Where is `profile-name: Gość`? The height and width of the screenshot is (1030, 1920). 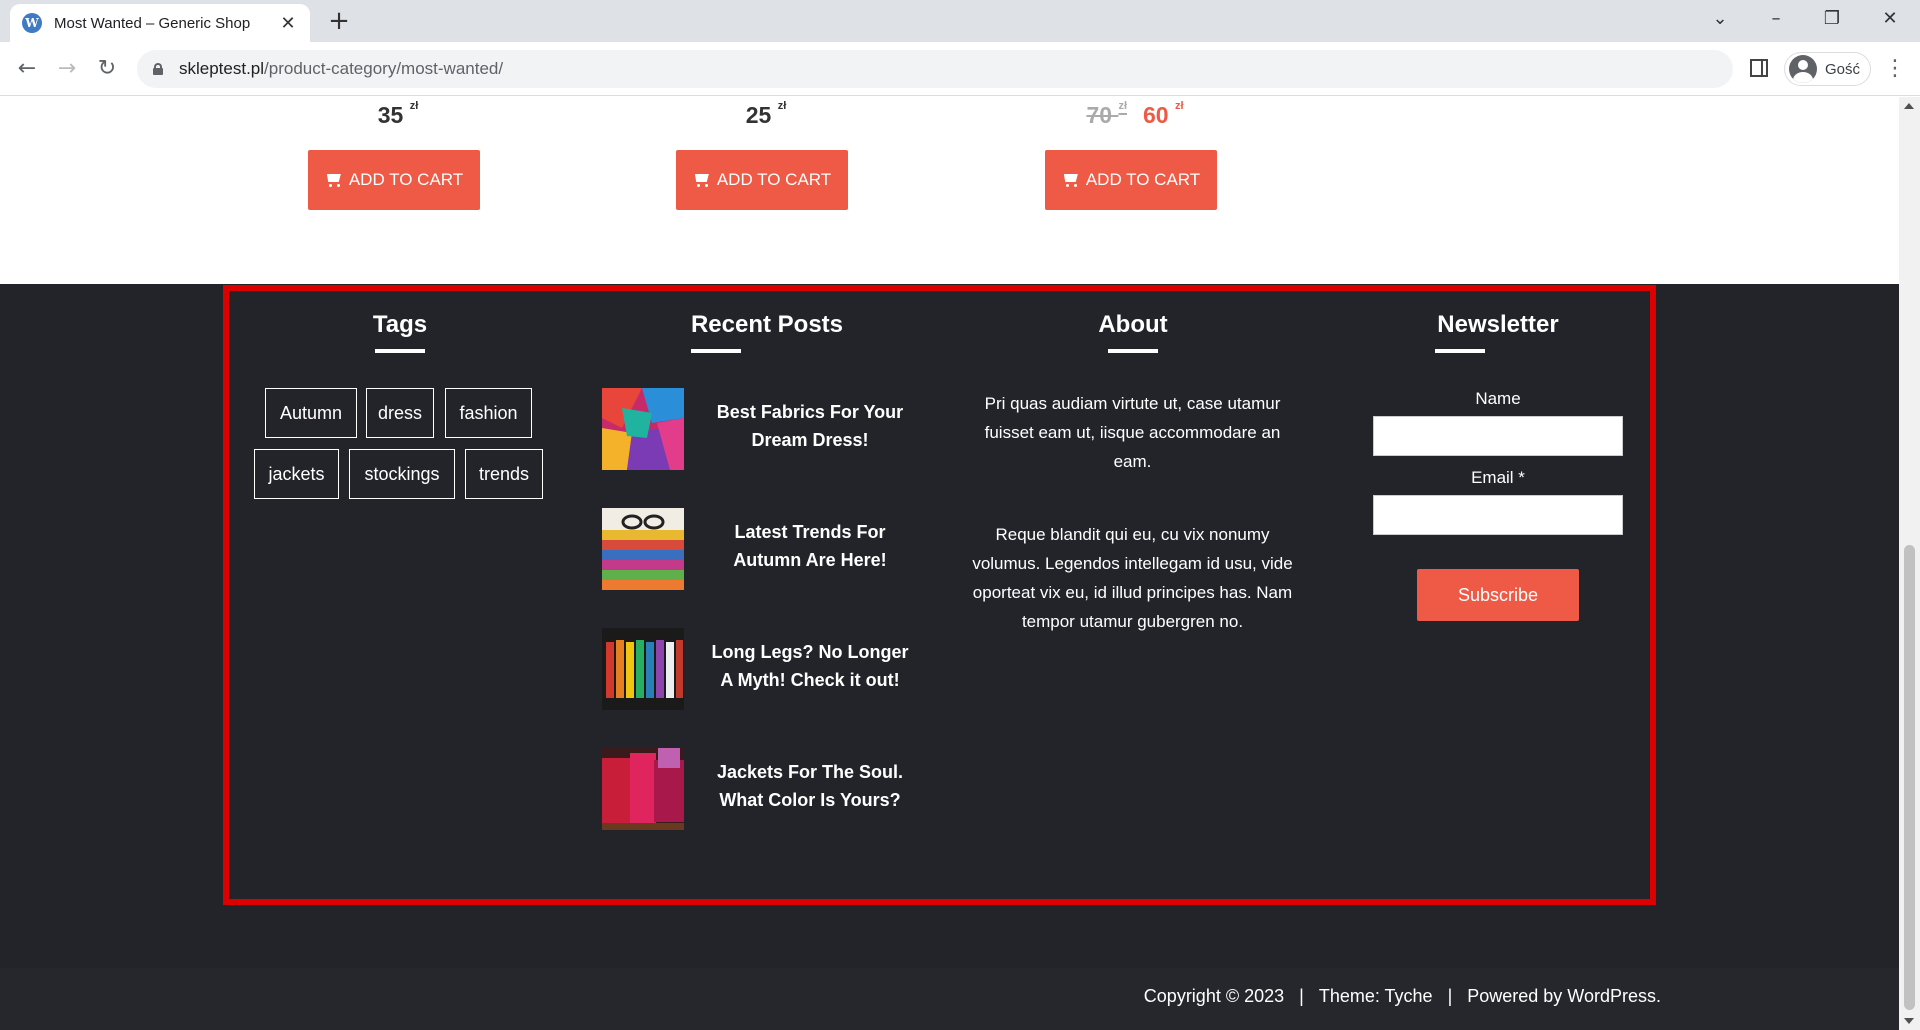
profile-name: Gość is located at coordinates (1843, 69).